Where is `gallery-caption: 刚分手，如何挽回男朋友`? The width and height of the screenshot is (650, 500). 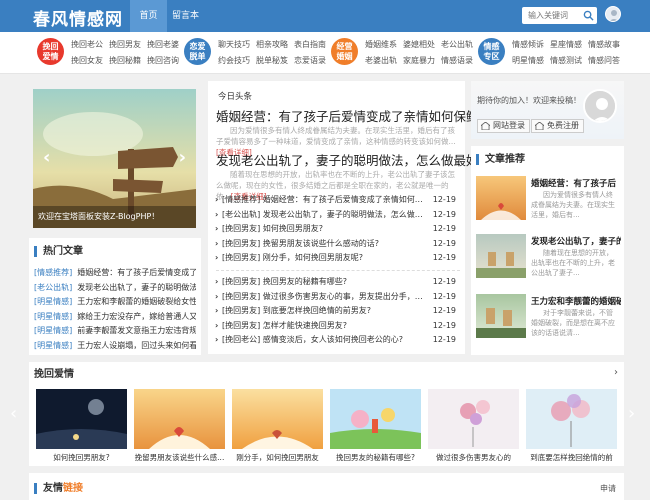
gallery-caption: 刚分手，如何挽回男朋友 is located at coordinates (277, 457).